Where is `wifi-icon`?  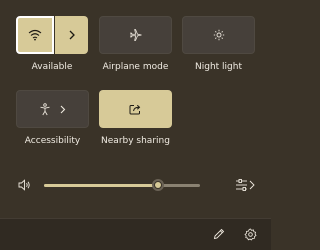
wifi-icon is located at coordinates (35, 35).